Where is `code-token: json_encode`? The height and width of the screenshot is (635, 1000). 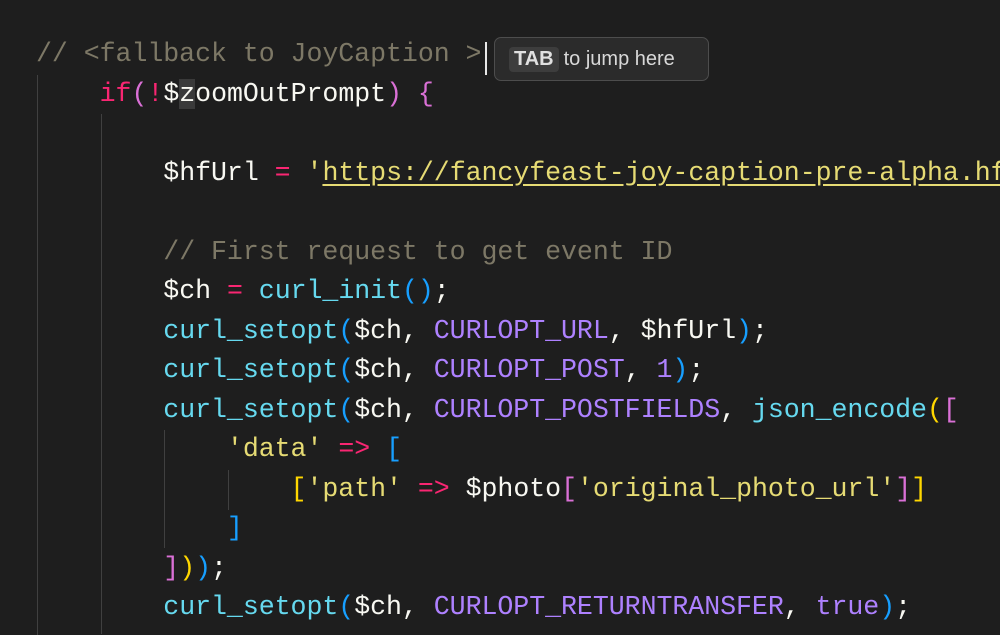
code-token: json_encode is located at coordinates (839, 409).